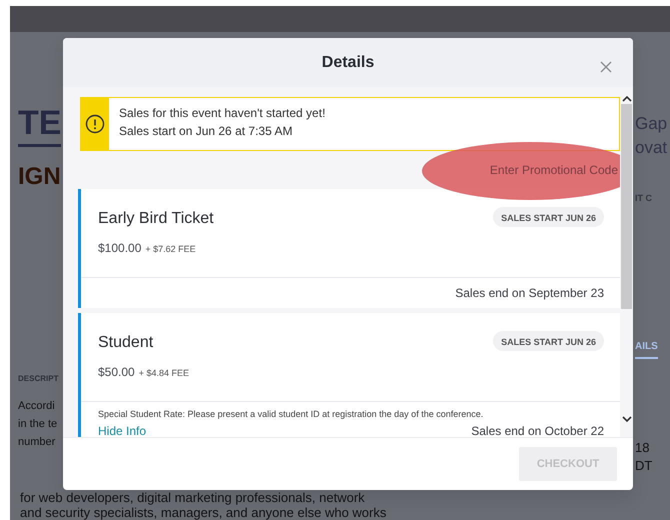 This screenshot has height=520, width=670. I want to click on ticket-info-text: Special Student Rate: Please present a valid student ID at registration the day of the conference., so click(291, 414).